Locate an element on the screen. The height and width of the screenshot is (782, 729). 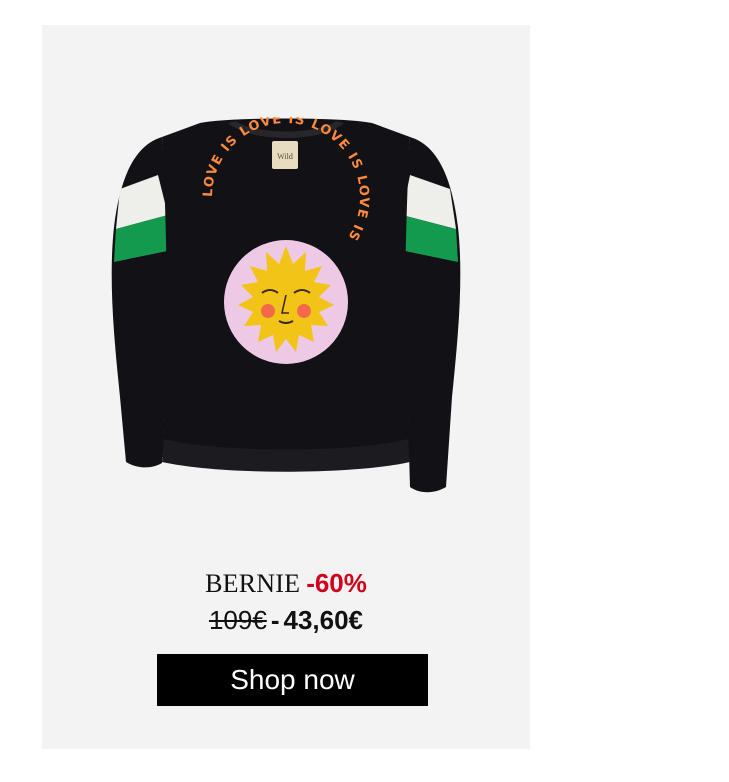
product-title-line: BERNIE -60% is located at coordinates (286, 583).